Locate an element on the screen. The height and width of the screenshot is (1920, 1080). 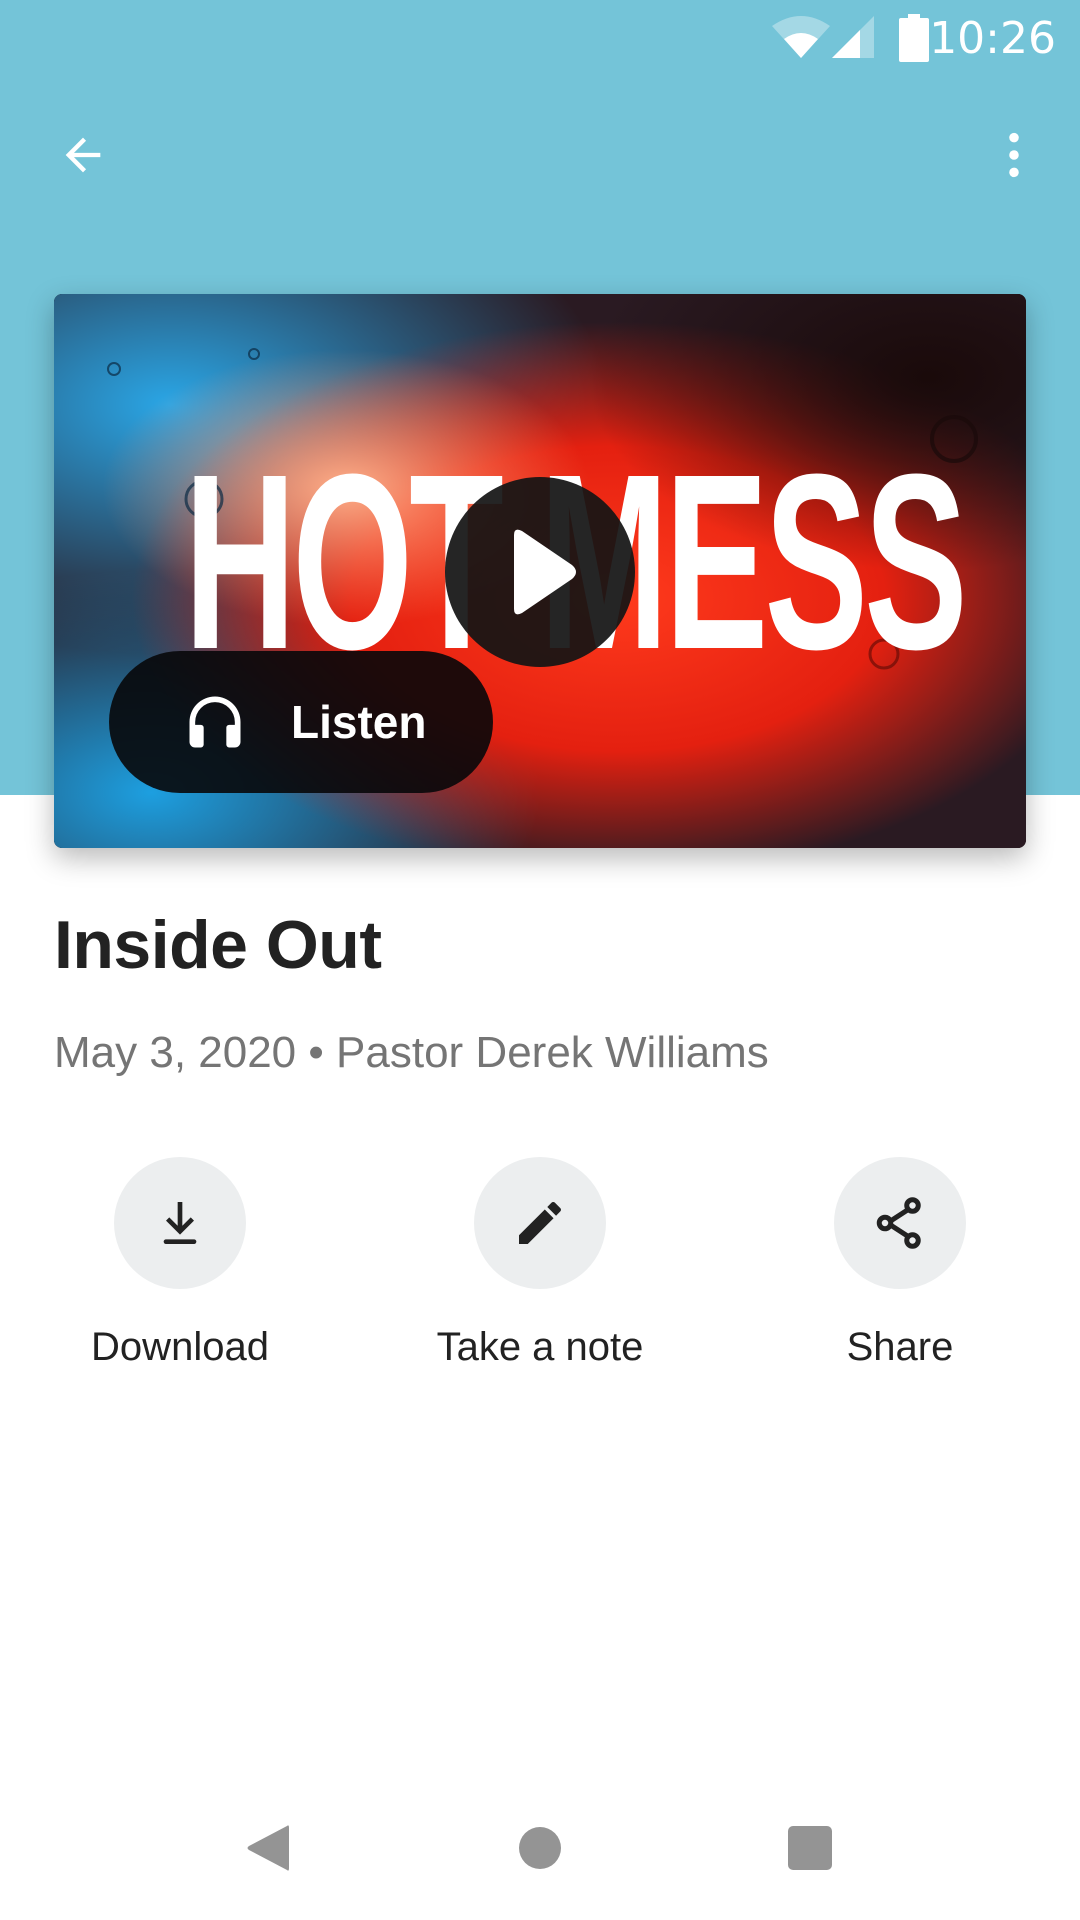
battery-icon is located at coordinates (914, 38).